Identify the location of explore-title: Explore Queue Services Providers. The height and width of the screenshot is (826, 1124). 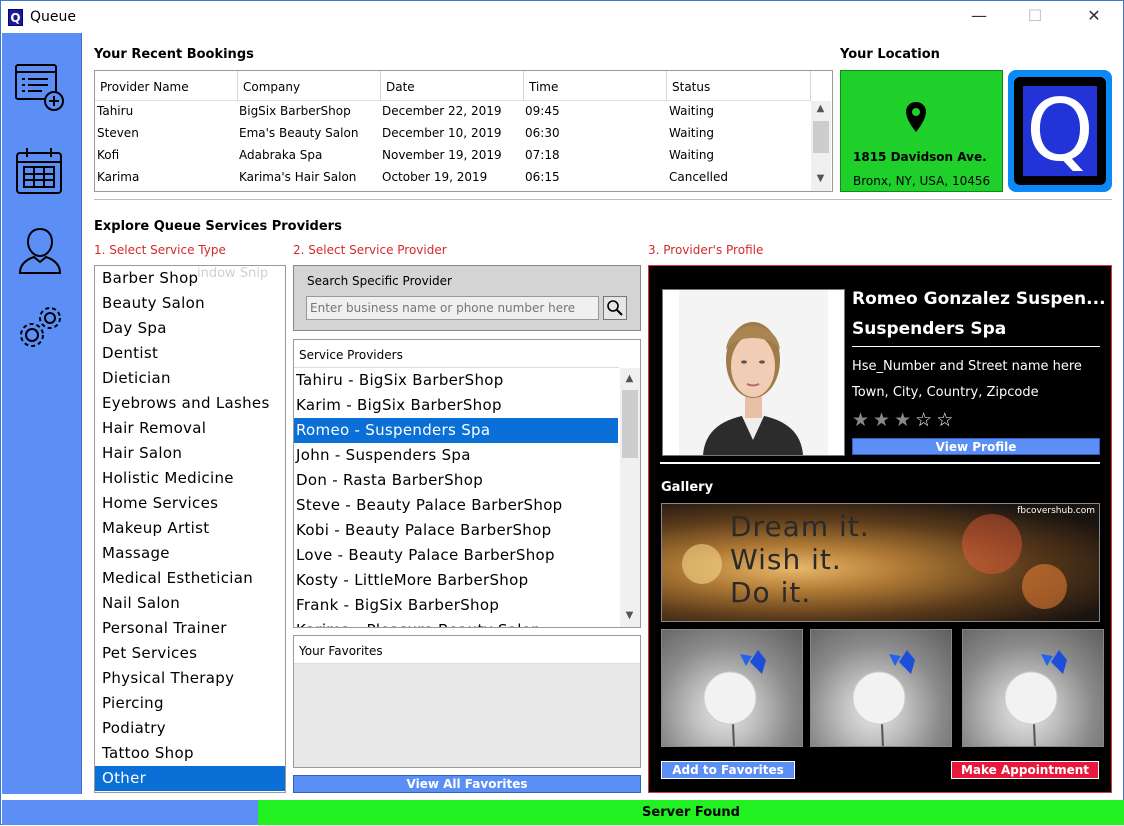
(218, 226).